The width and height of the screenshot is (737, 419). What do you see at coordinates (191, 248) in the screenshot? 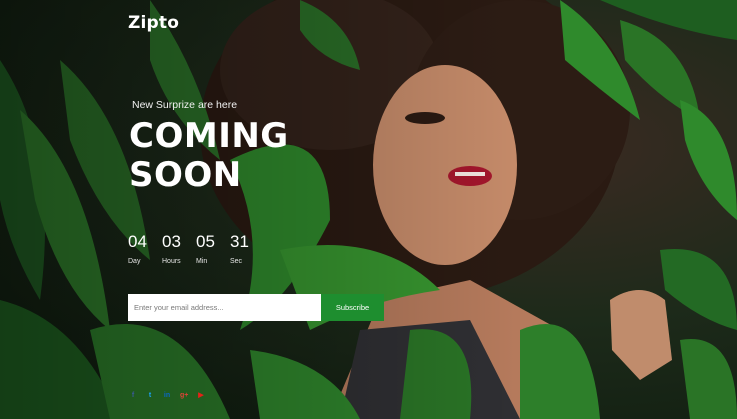
I see `countdown-timer: 04 Day 03 Hours 05 Min 31 Sec` at bounding box center [191, 248].